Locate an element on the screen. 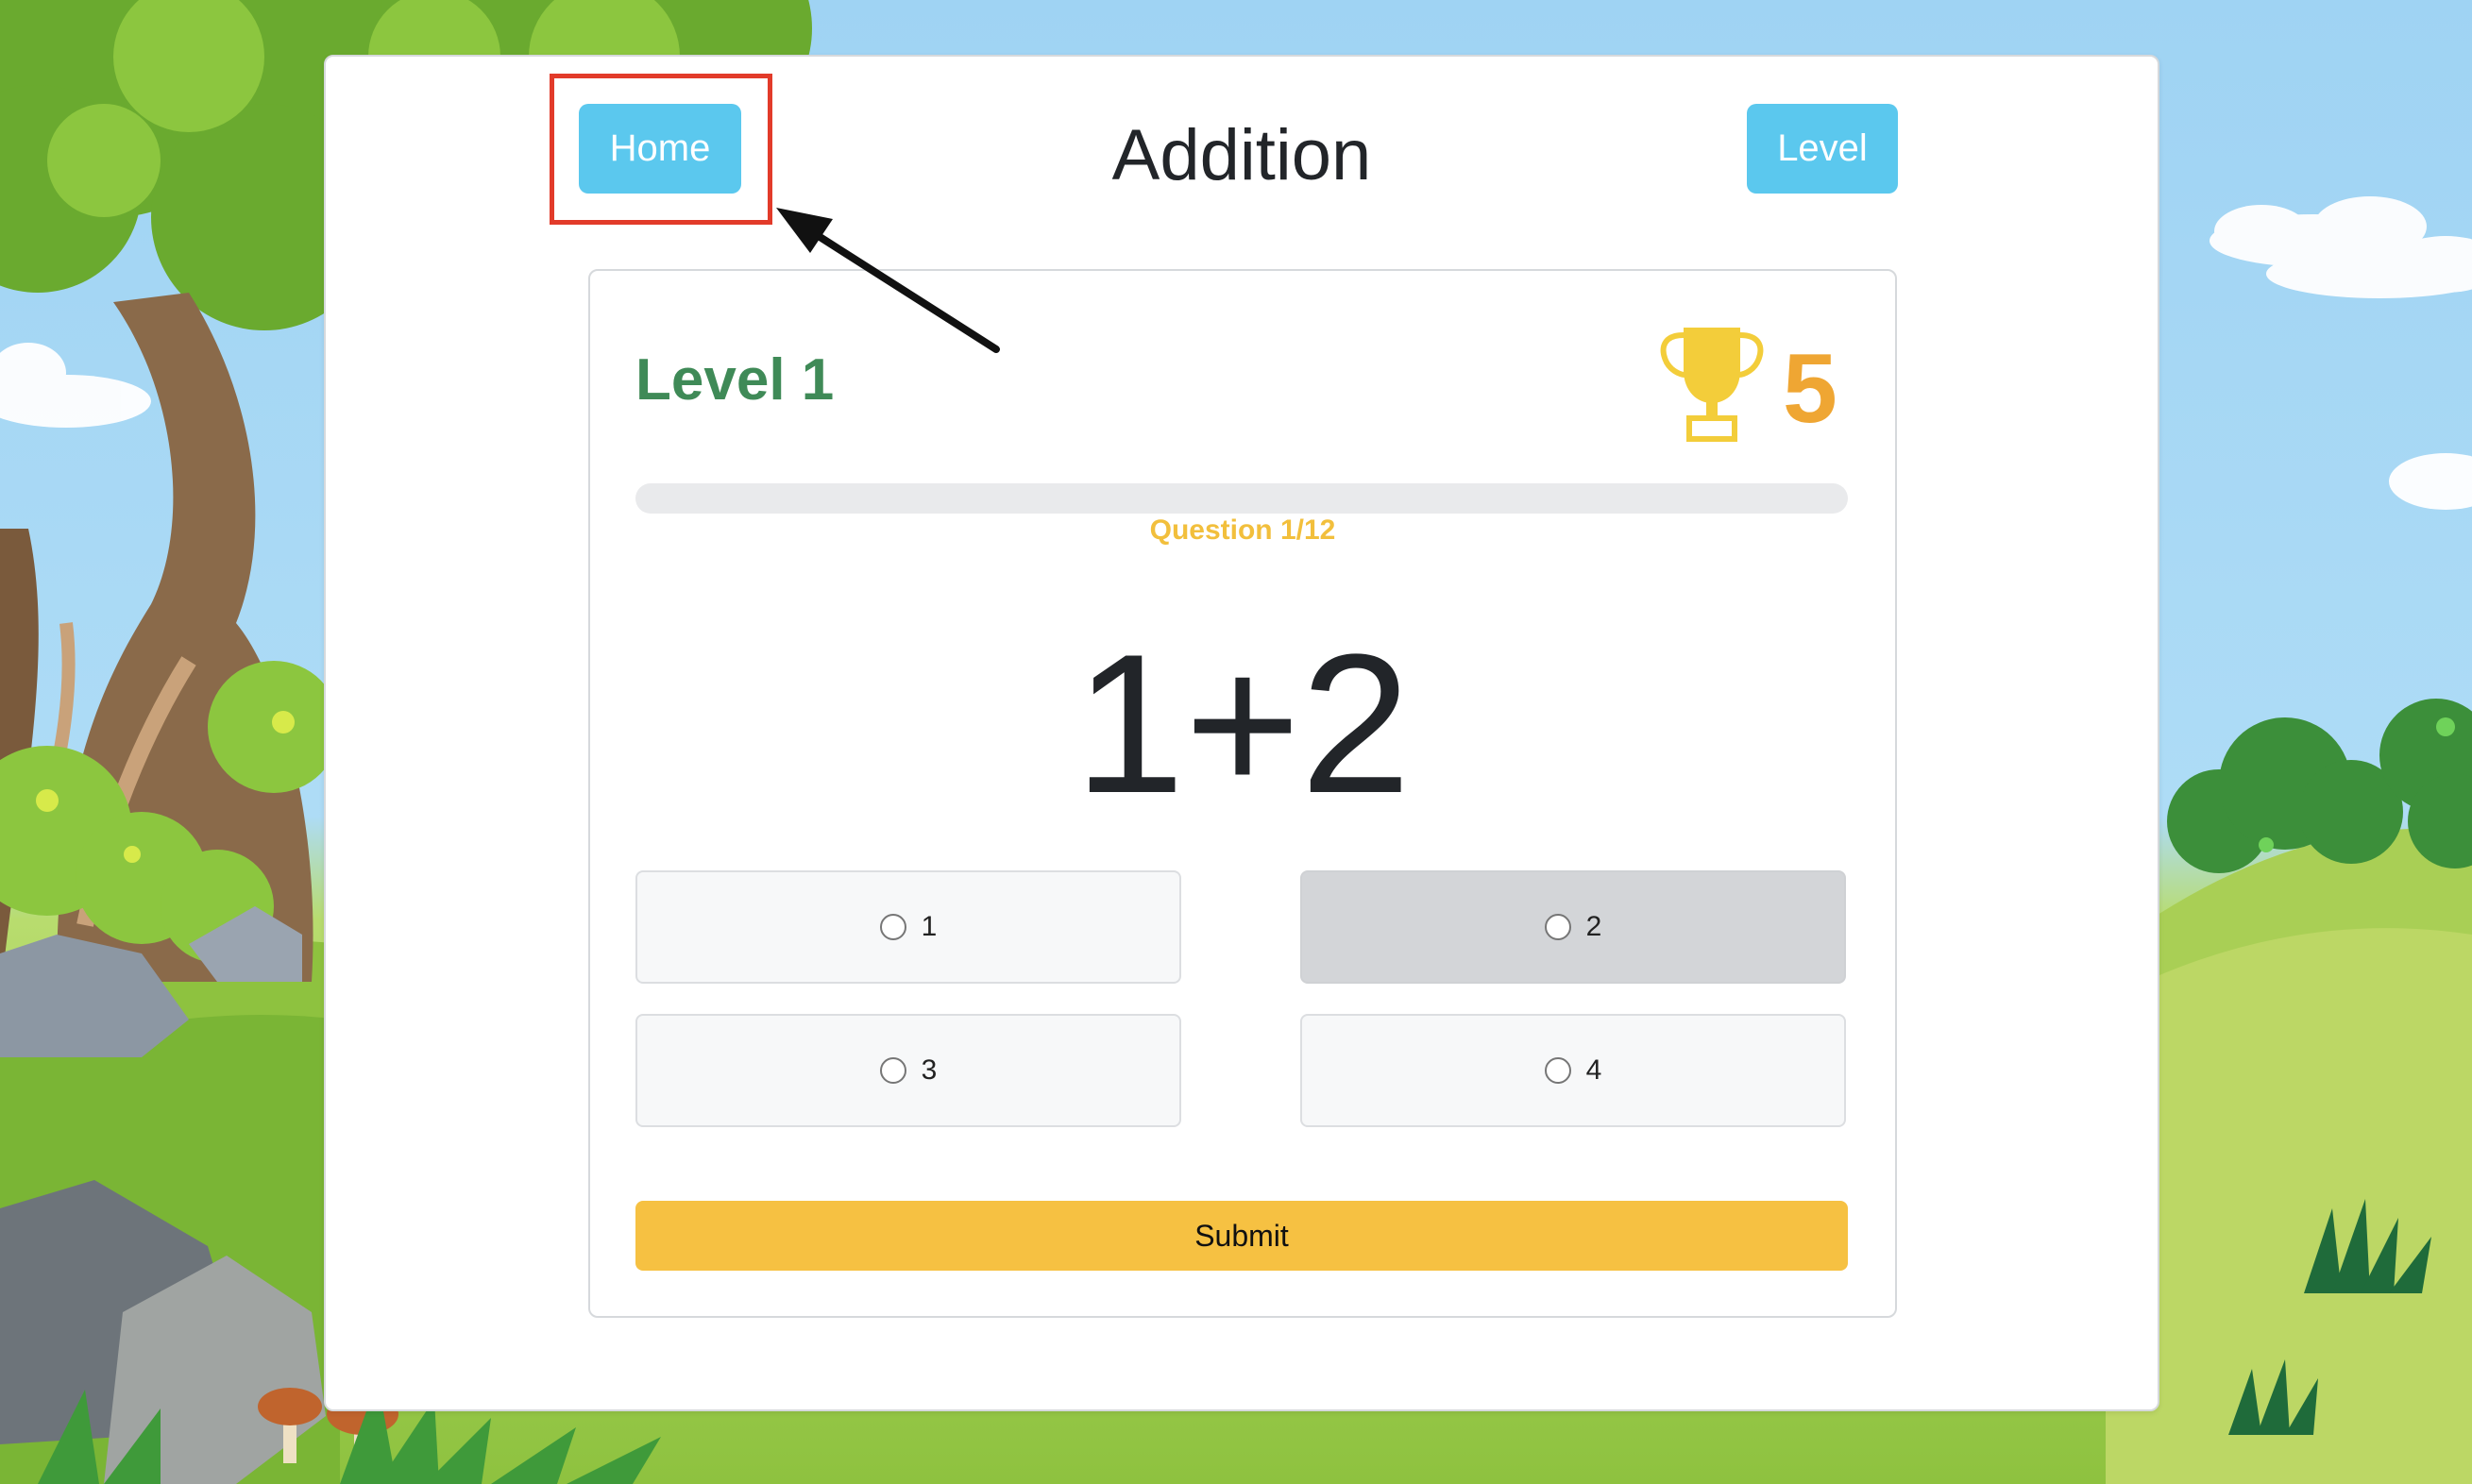 The height and width of the screenshot is (1484, 2472). arrow-icon is located at coordinates (888, 280).